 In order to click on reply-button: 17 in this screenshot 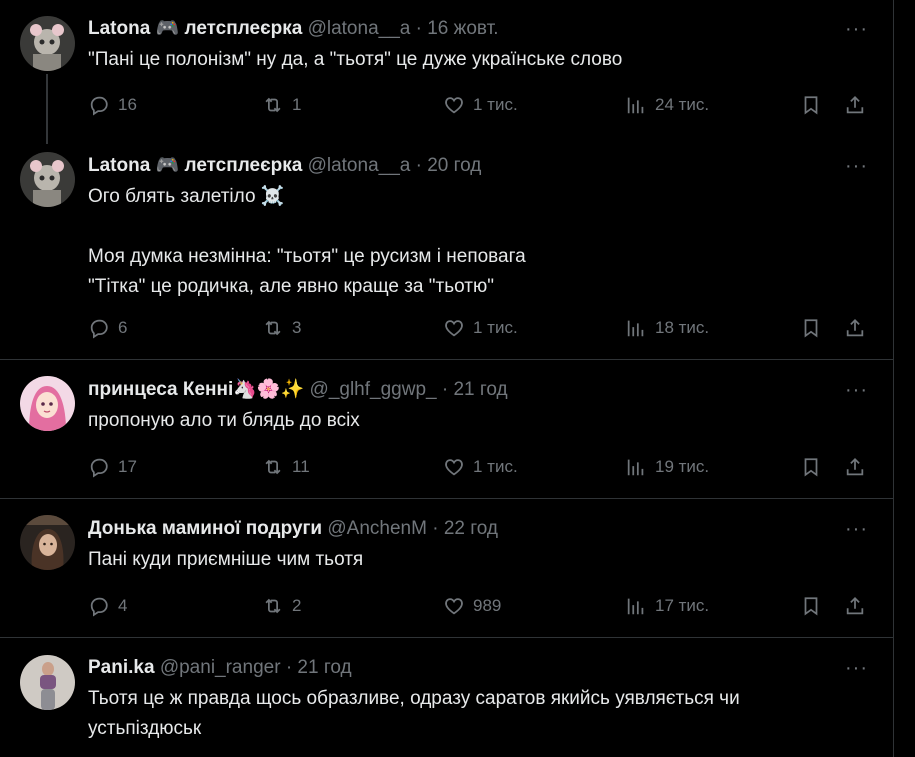, I will do `click(112, 467)`.